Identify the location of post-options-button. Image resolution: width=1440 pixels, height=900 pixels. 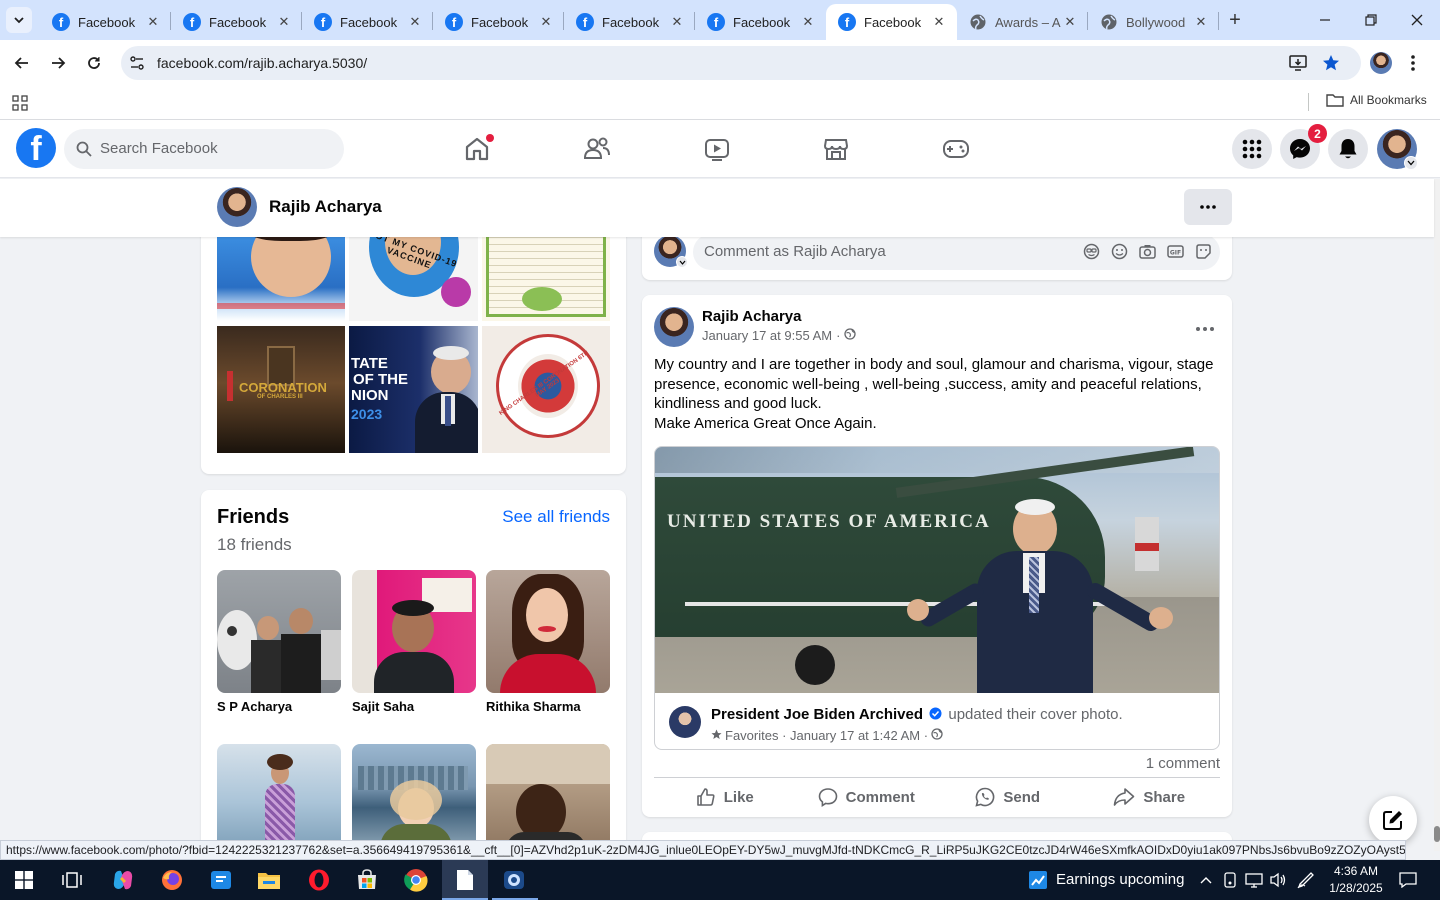
(1205, 325).